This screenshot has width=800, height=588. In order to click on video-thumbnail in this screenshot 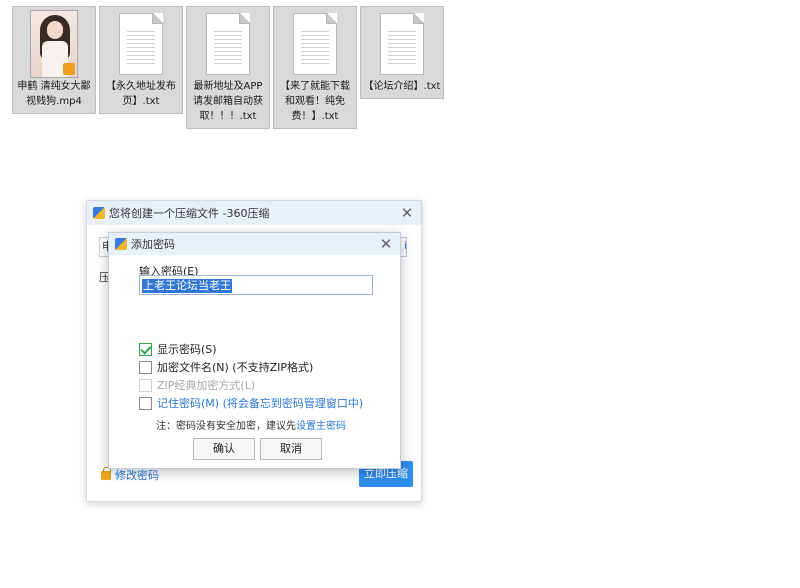, I will do `click(54, 44)`.